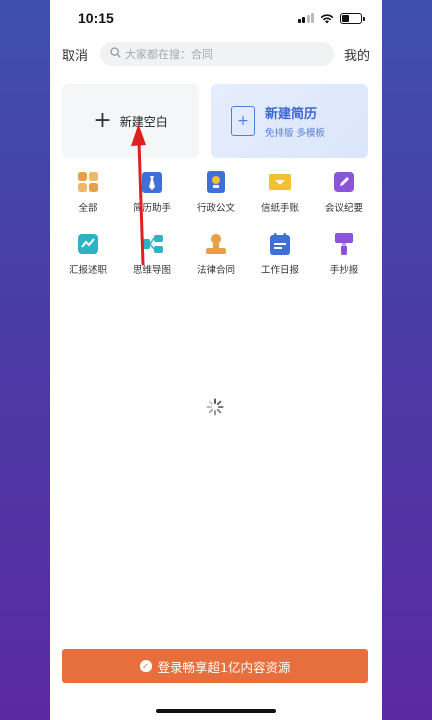 This screenshot has width=432, height=720. Describe the element at coordinates (143, 121) in the screenshot. I see `new-blank-label: 新建空白` at that location.